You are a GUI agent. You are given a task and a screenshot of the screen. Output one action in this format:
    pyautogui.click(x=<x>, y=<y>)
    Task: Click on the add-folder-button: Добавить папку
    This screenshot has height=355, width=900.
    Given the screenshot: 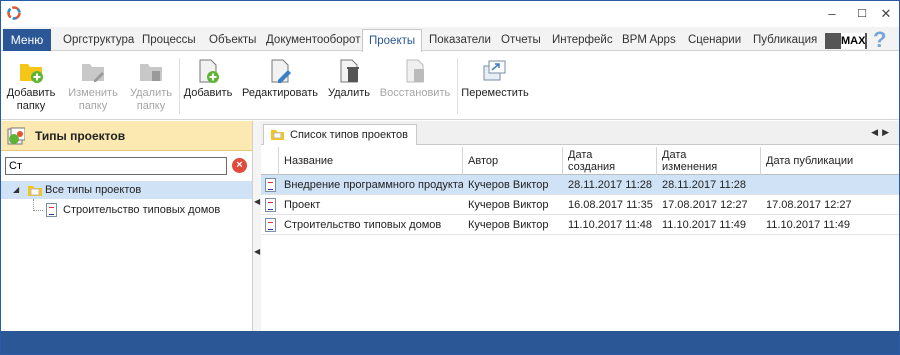 What is the action you would take?
    pyautogui.click(x=31, y=87)
    